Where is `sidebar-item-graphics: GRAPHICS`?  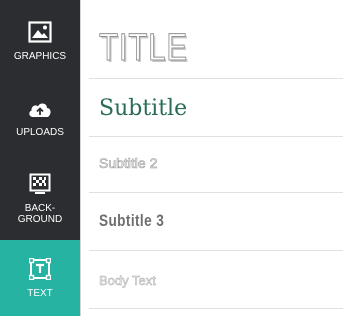 sidebar-item-graphics: GRAPHICS is located at coordinates (40, 41).